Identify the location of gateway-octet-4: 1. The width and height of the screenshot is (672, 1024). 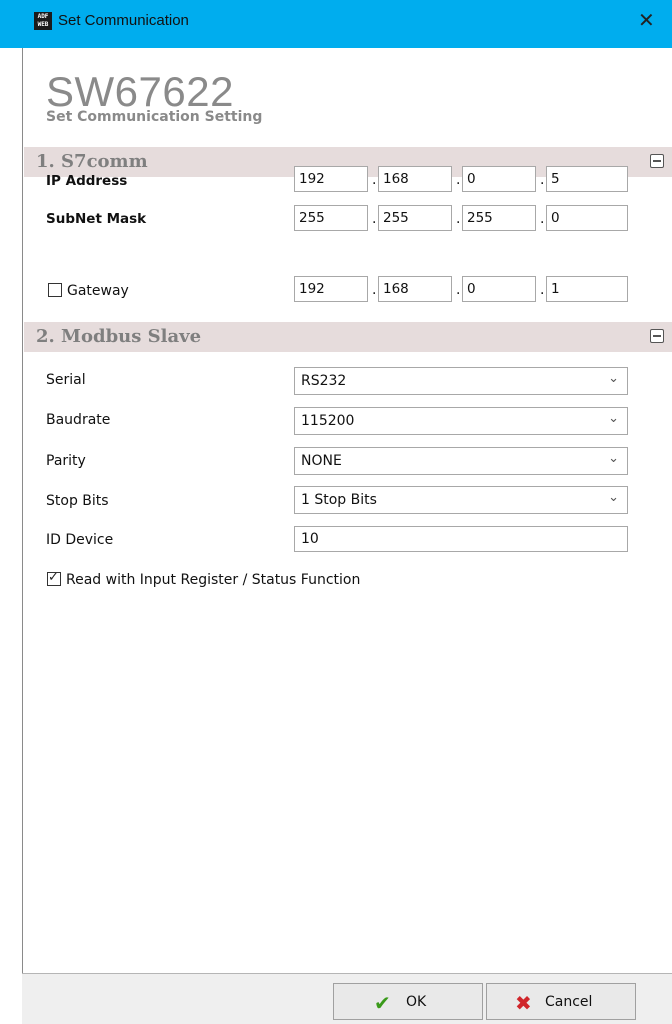
(587, 289).